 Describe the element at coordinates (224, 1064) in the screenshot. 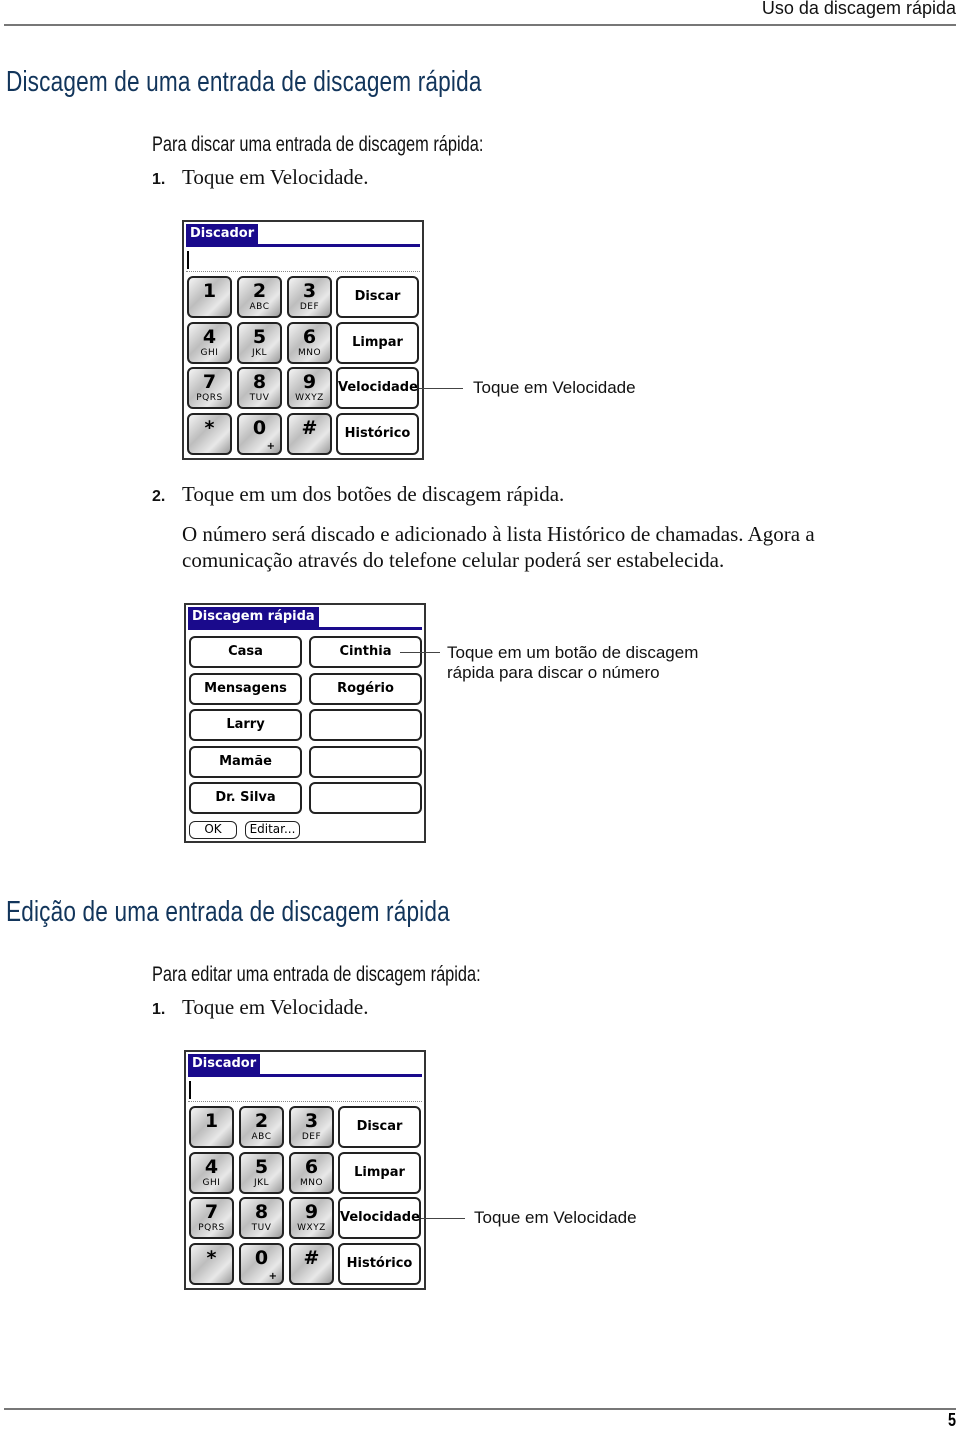

I see `screen-title: Discador` at that location.